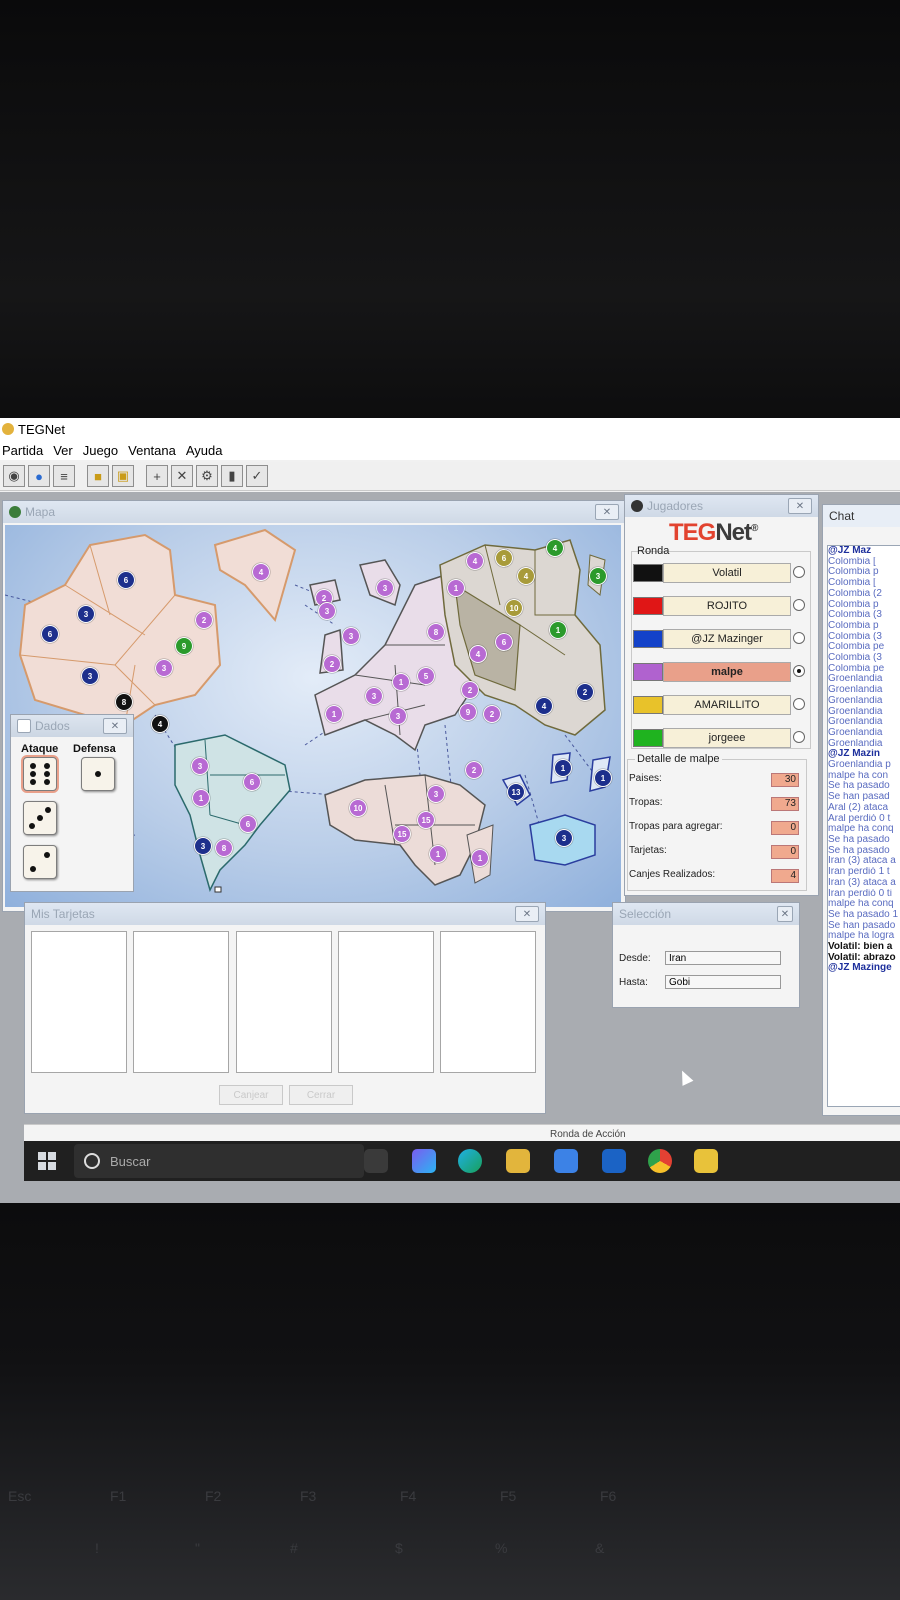 Image resolution: width=900 pixels, height=1600 pixels. What do you see at coordinates (706, 1161) in the screenshot?
I see `tegnet-task-icon` at bounding box center [706, 1161].